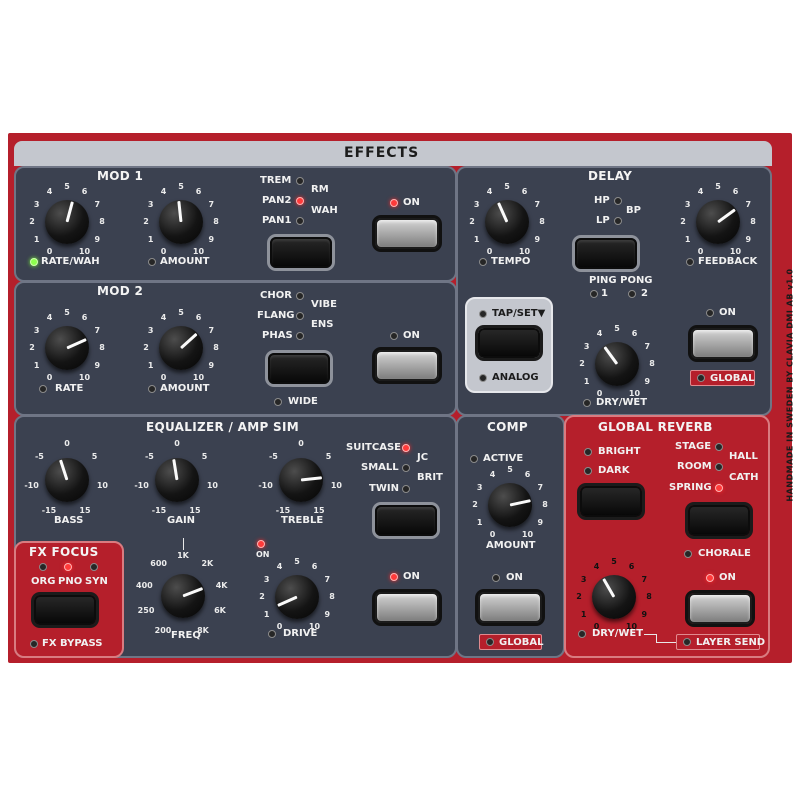 Image resolution: width=800 pixels, height=800 pixels. Describe the element at coordinates (611, 501) in the screenshot. I see `rev-tone-button` at that location.